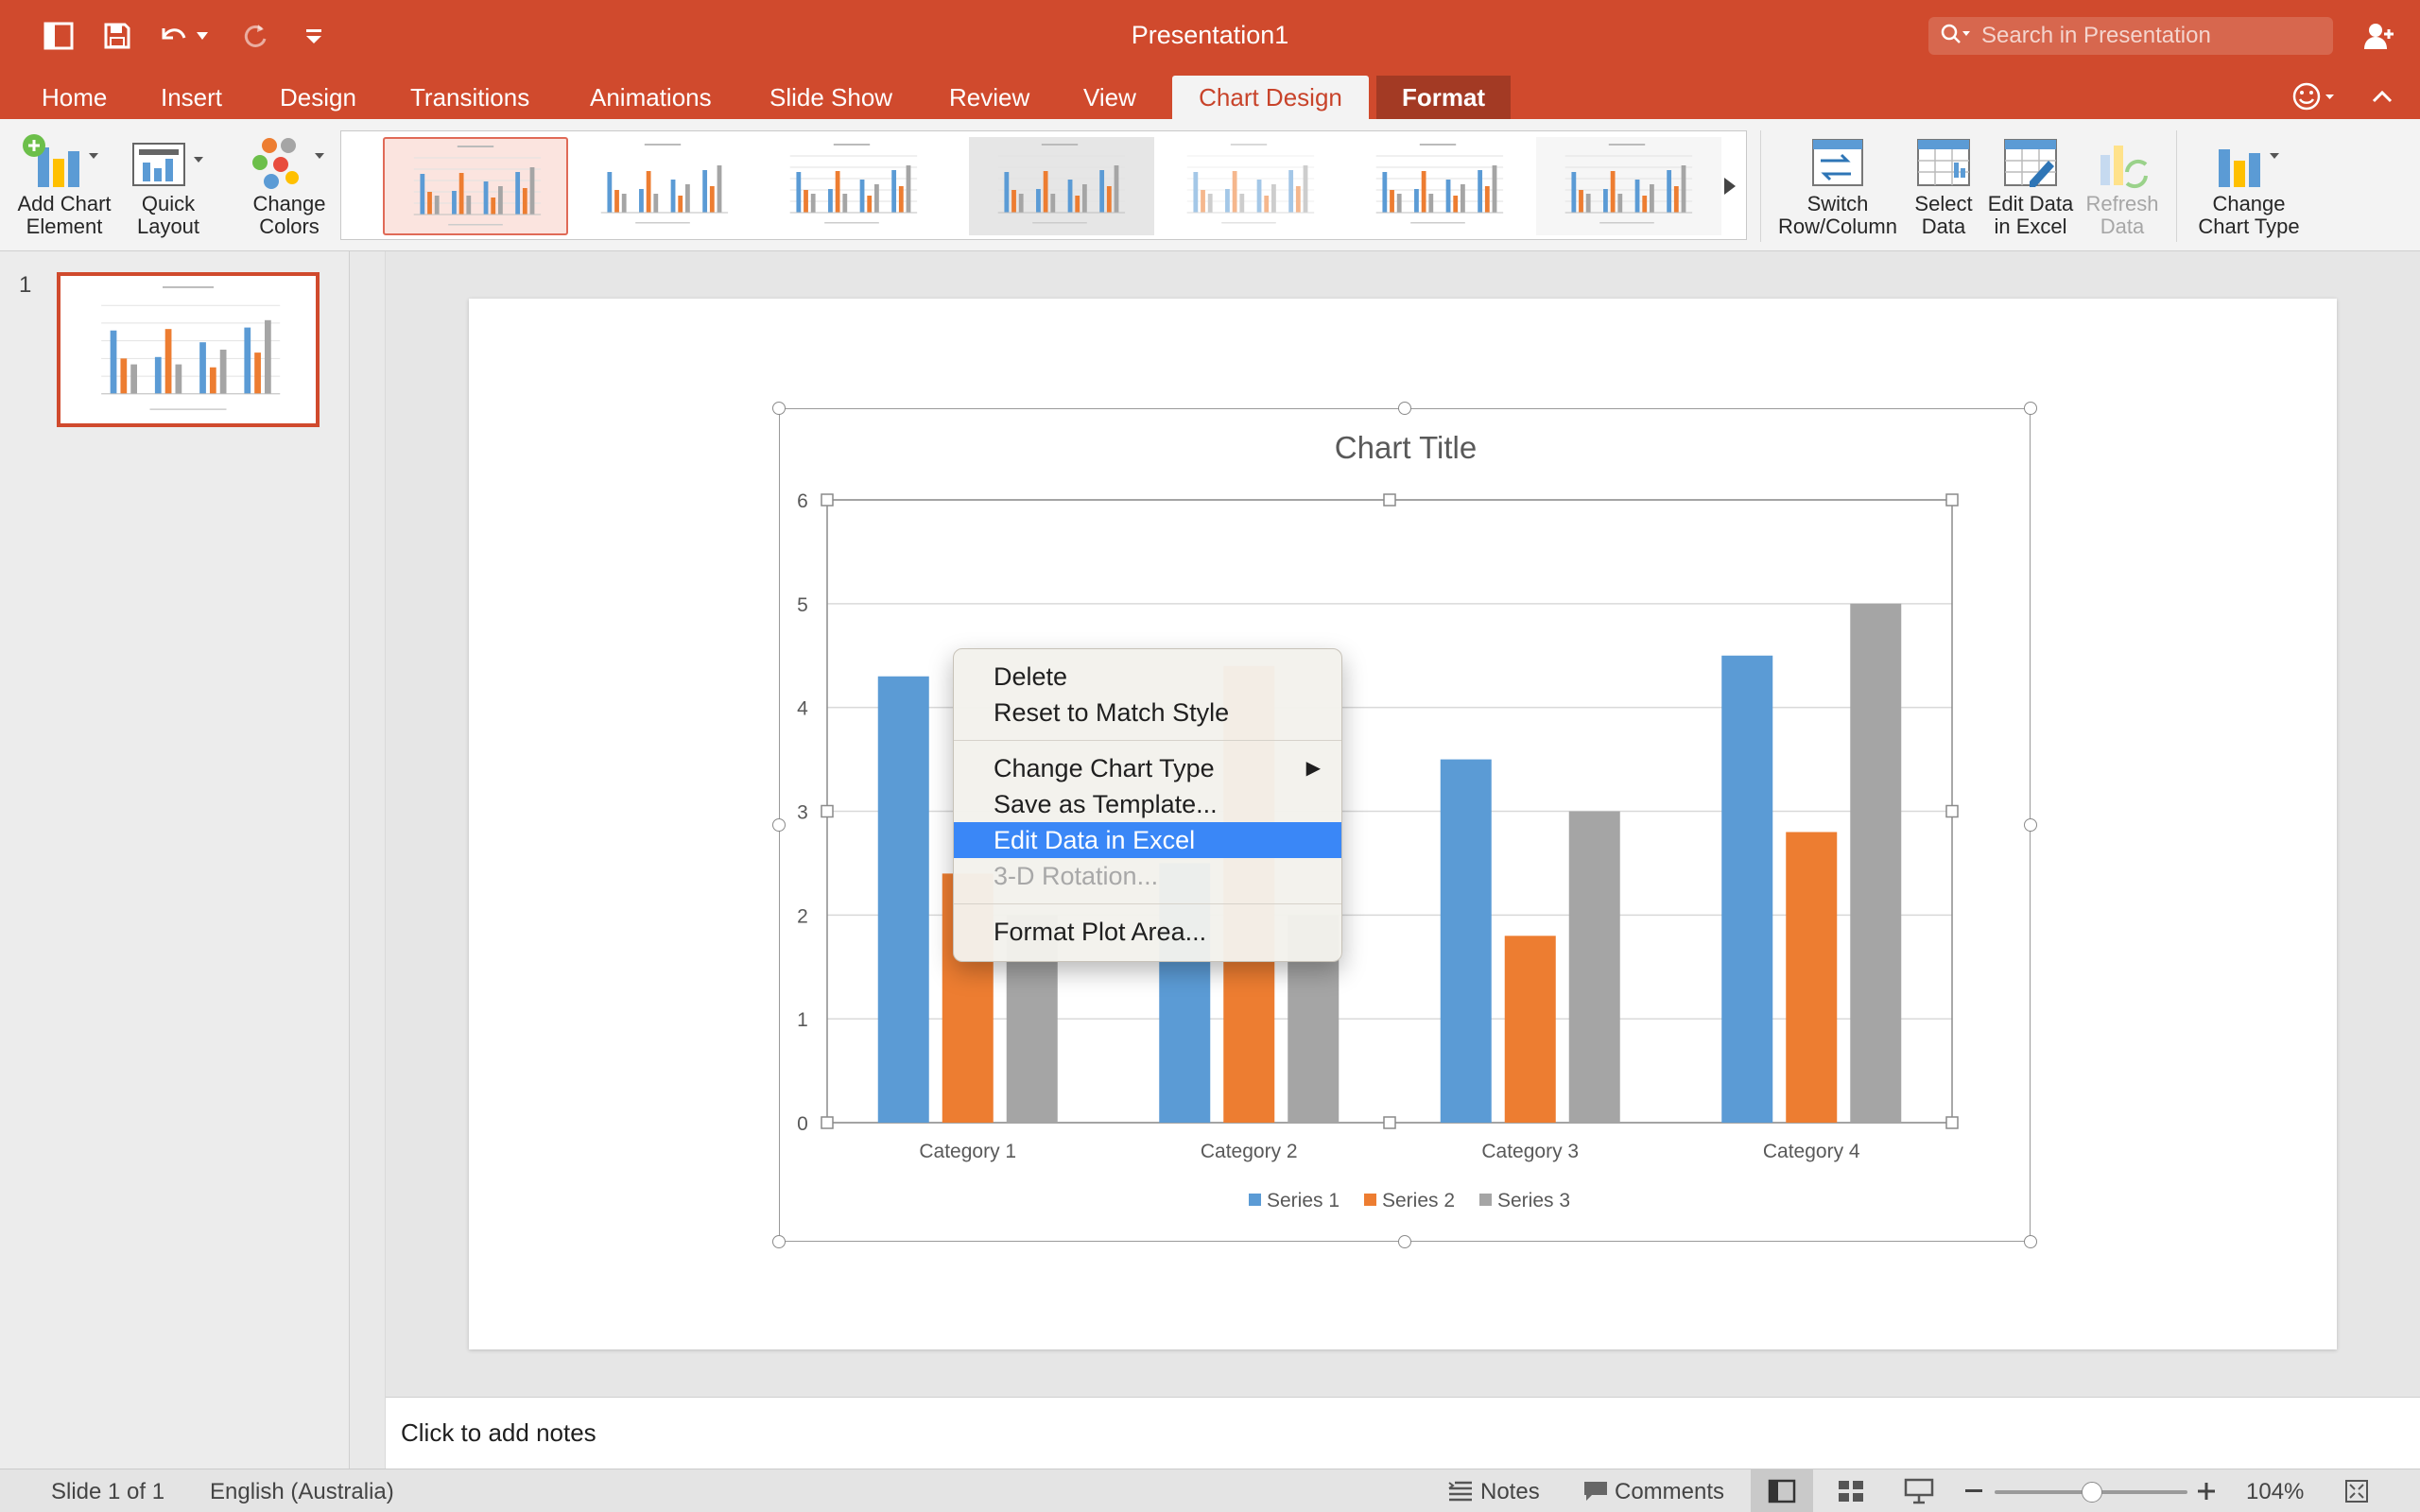  I want to click on add-chart-element-button: Add Chart Element, so click(64, 183).